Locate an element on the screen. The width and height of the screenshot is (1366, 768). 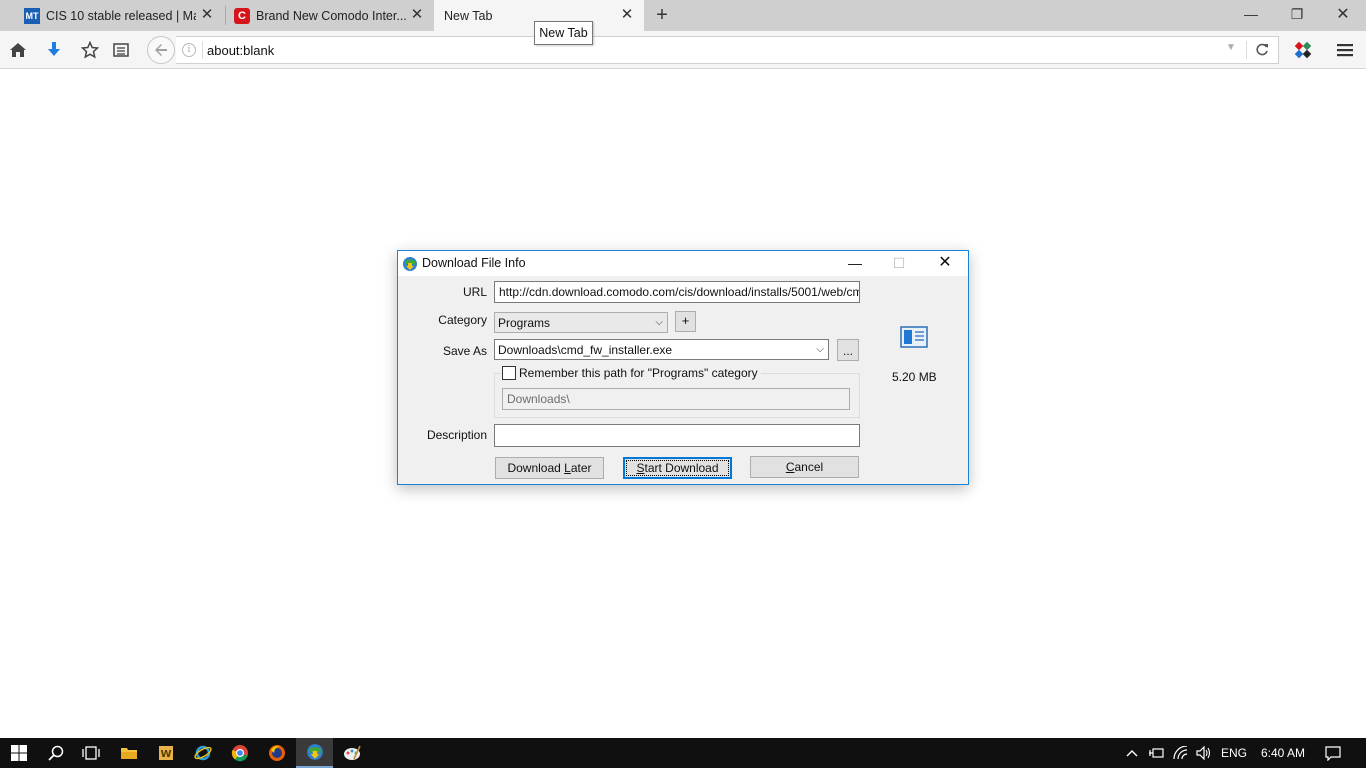
speaker-icon is located at coordinates (1203, 753).